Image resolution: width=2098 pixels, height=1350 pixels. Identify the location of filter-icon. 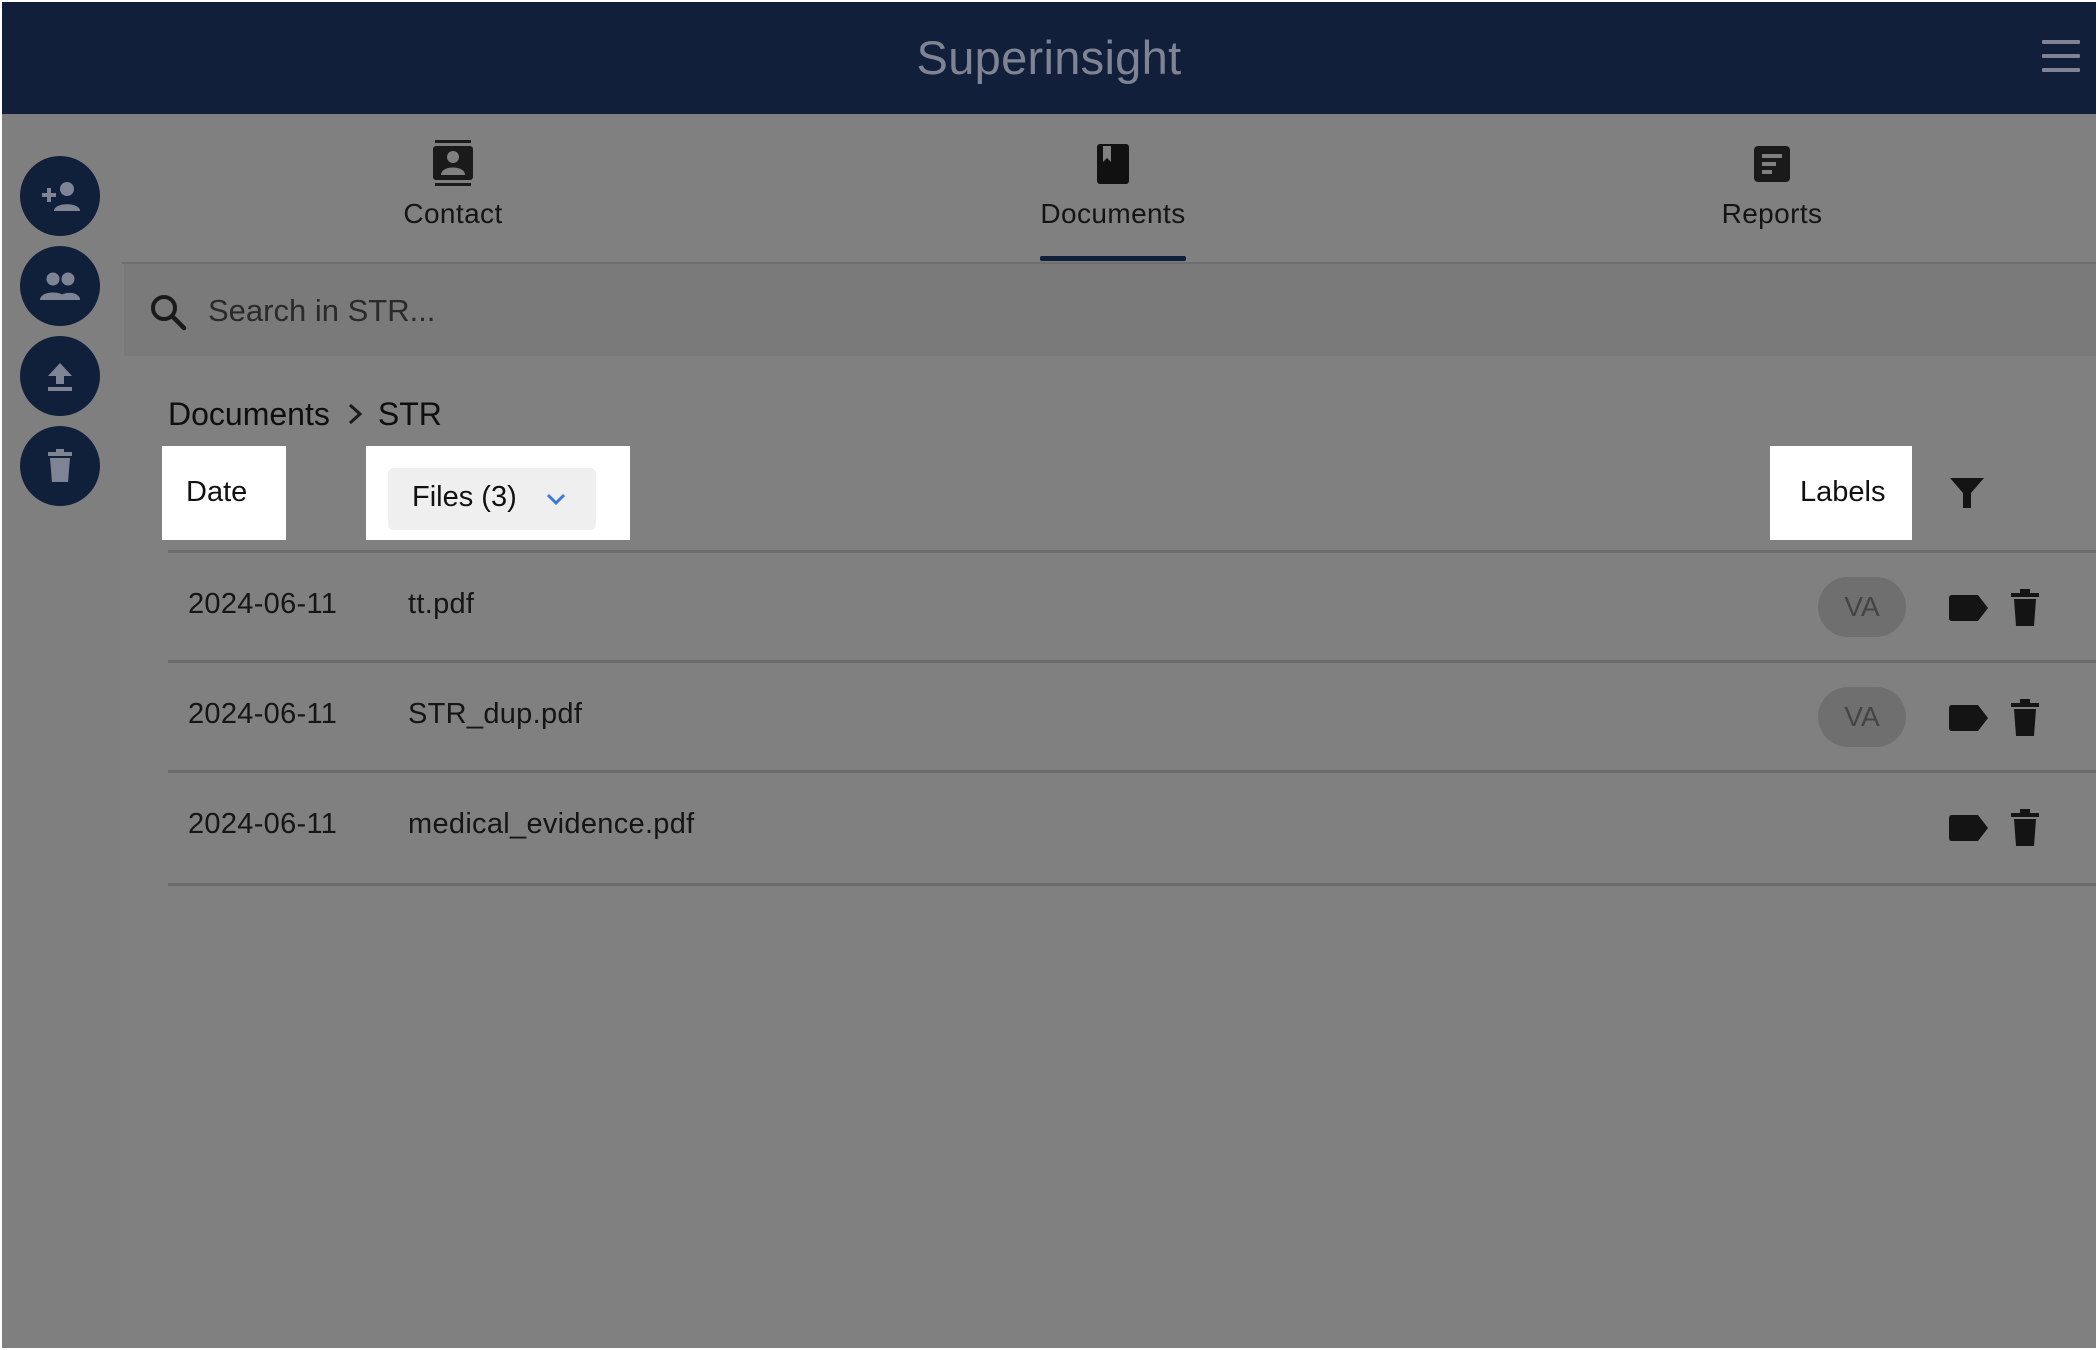
(1967, 493).